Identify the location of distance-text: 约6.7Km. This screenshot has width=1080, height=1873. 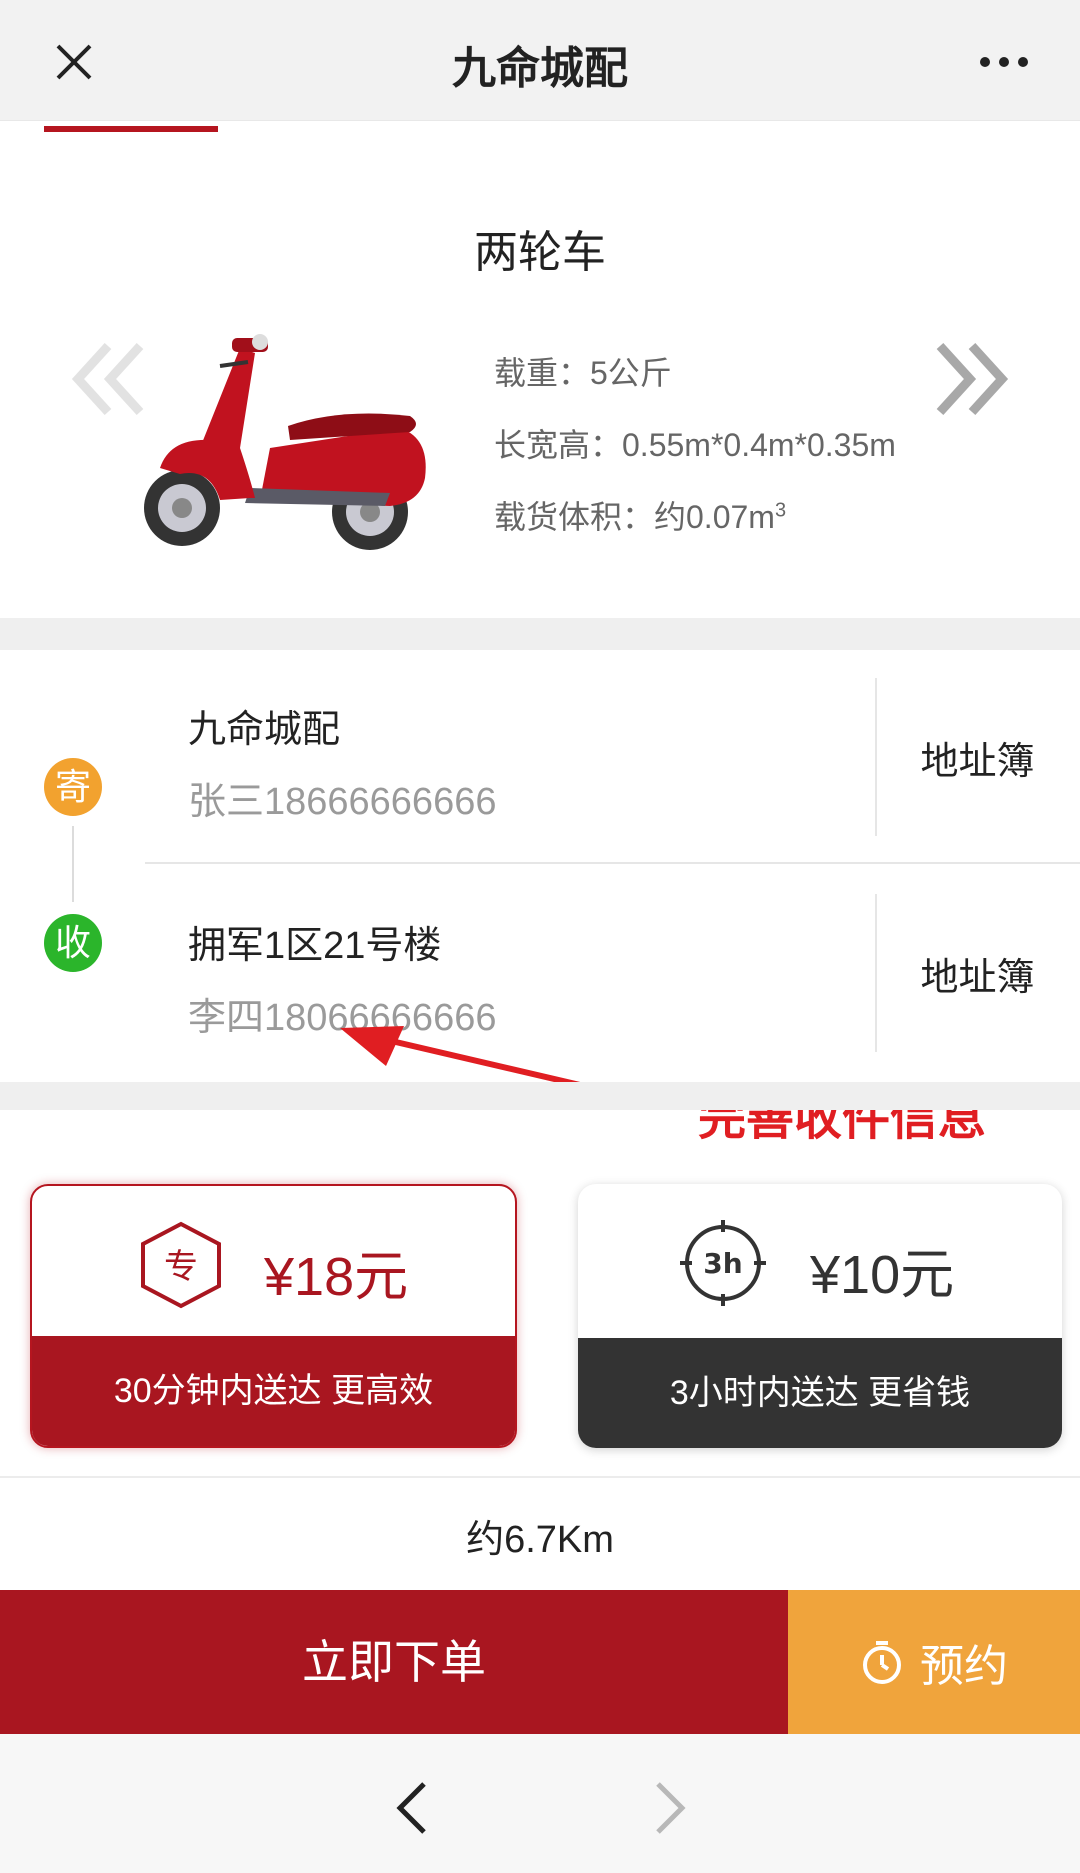
(540, 1540).